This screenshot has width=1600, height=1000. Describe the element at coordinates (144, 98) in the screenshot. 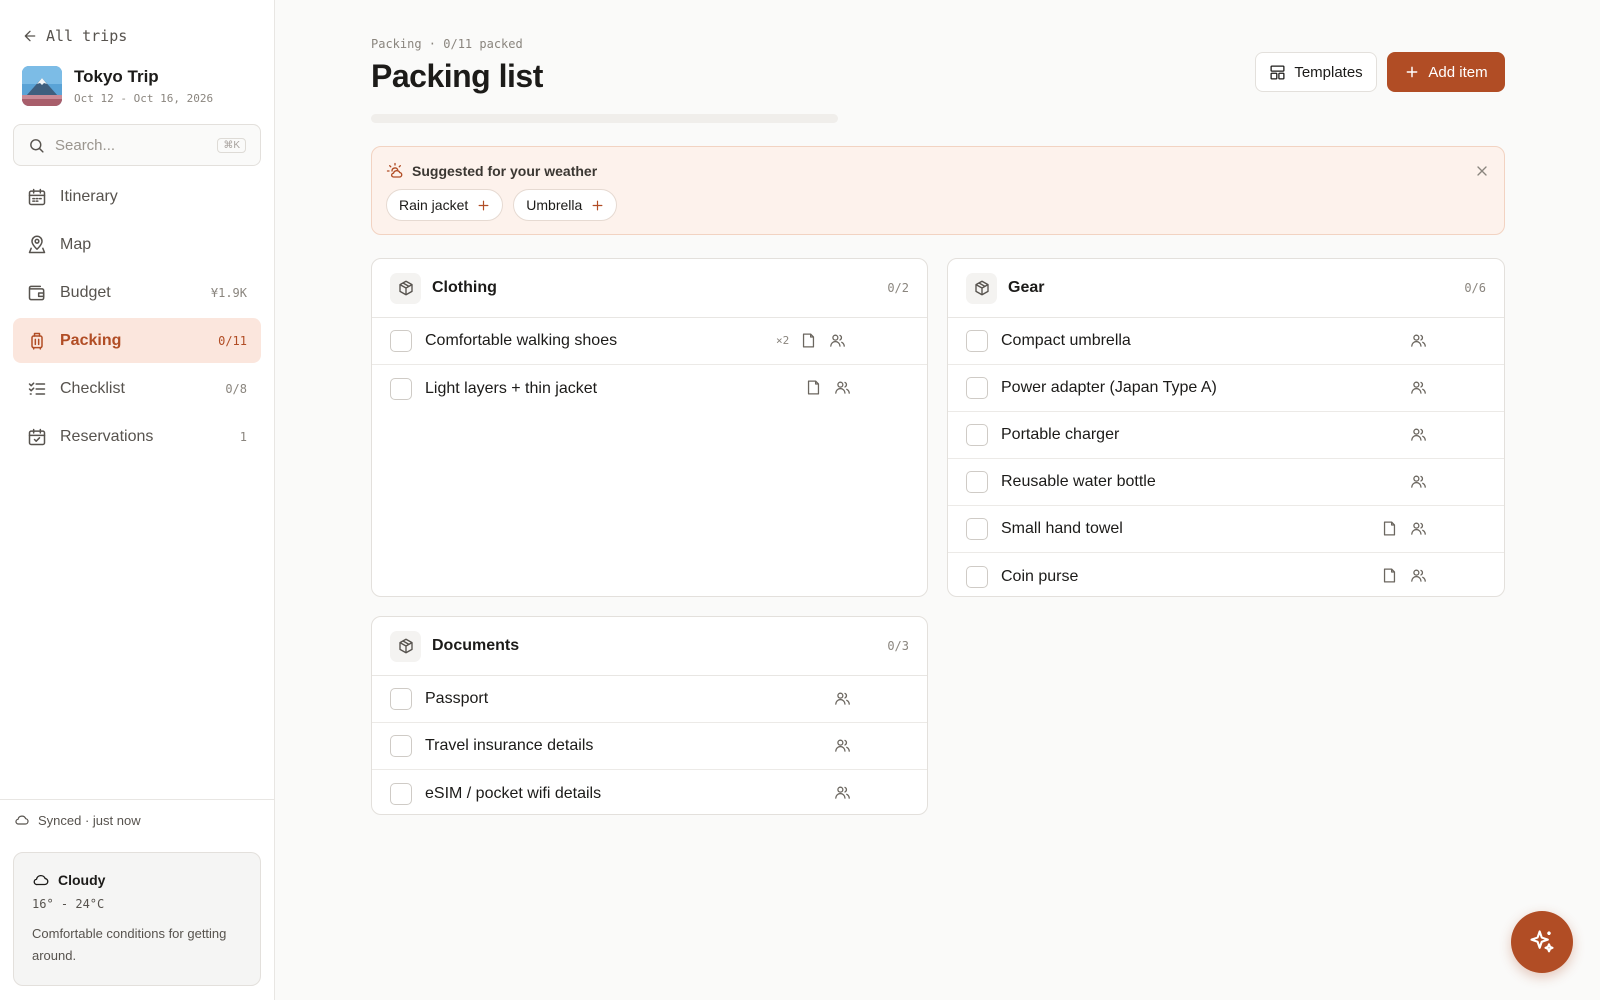

I see `trip-dates: Oct 12 - Oct 16, 2026` at that location.